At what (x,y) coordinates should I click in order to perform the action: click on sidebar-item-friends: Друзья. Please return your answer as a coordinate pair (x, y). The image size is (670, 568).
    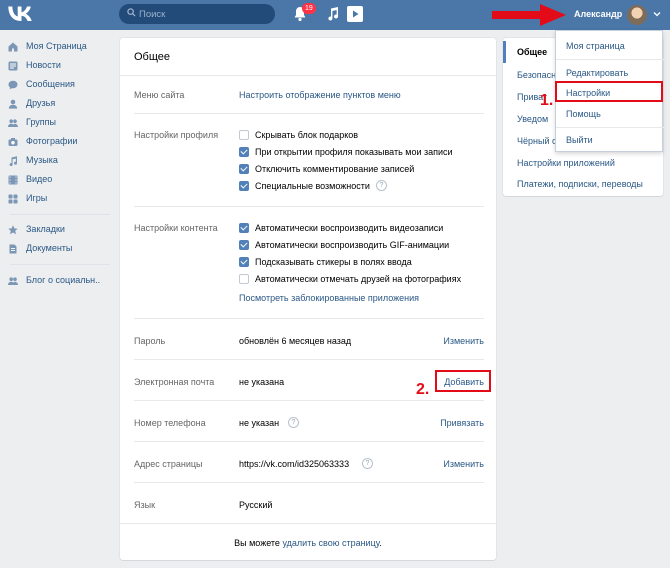
    Looking at the image, I should click on (57, 104).